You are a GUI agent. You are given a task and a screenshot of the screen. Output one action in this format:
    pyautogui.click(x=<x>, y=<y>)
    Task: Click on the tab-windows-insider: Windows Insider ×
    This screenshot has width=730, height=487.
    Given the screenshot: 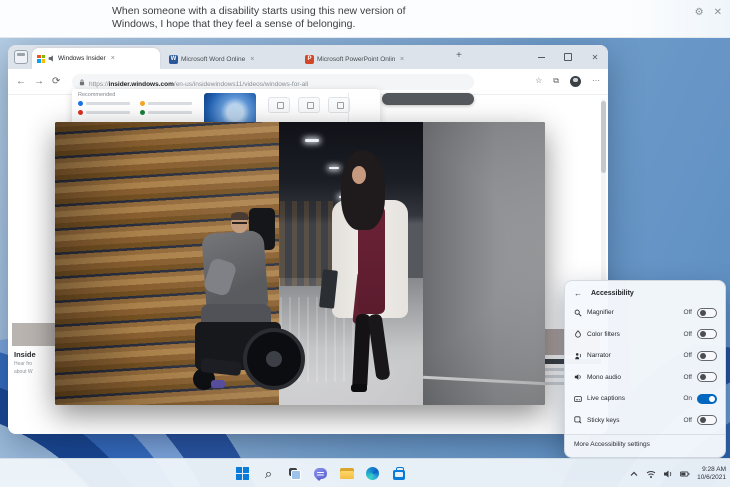 What is the action you would take?
    pyautogui.click(x=96, y=58)
    